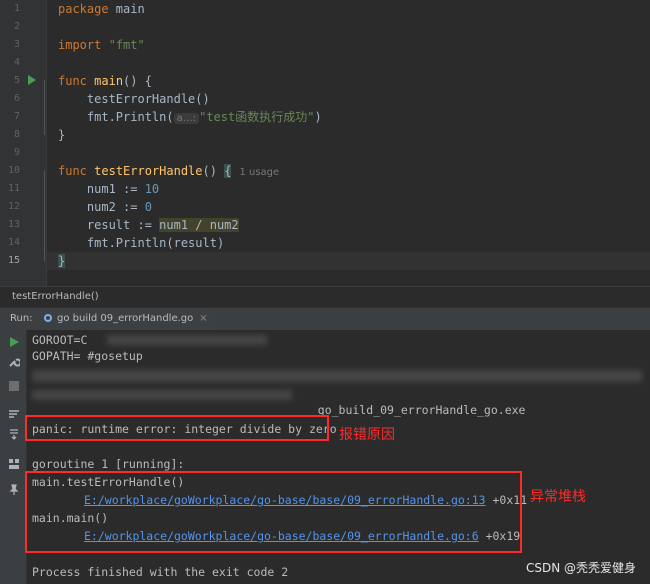  Describe the element at coordinates (16, 8) in the screenshot. I see `line-number: 1` at that location.